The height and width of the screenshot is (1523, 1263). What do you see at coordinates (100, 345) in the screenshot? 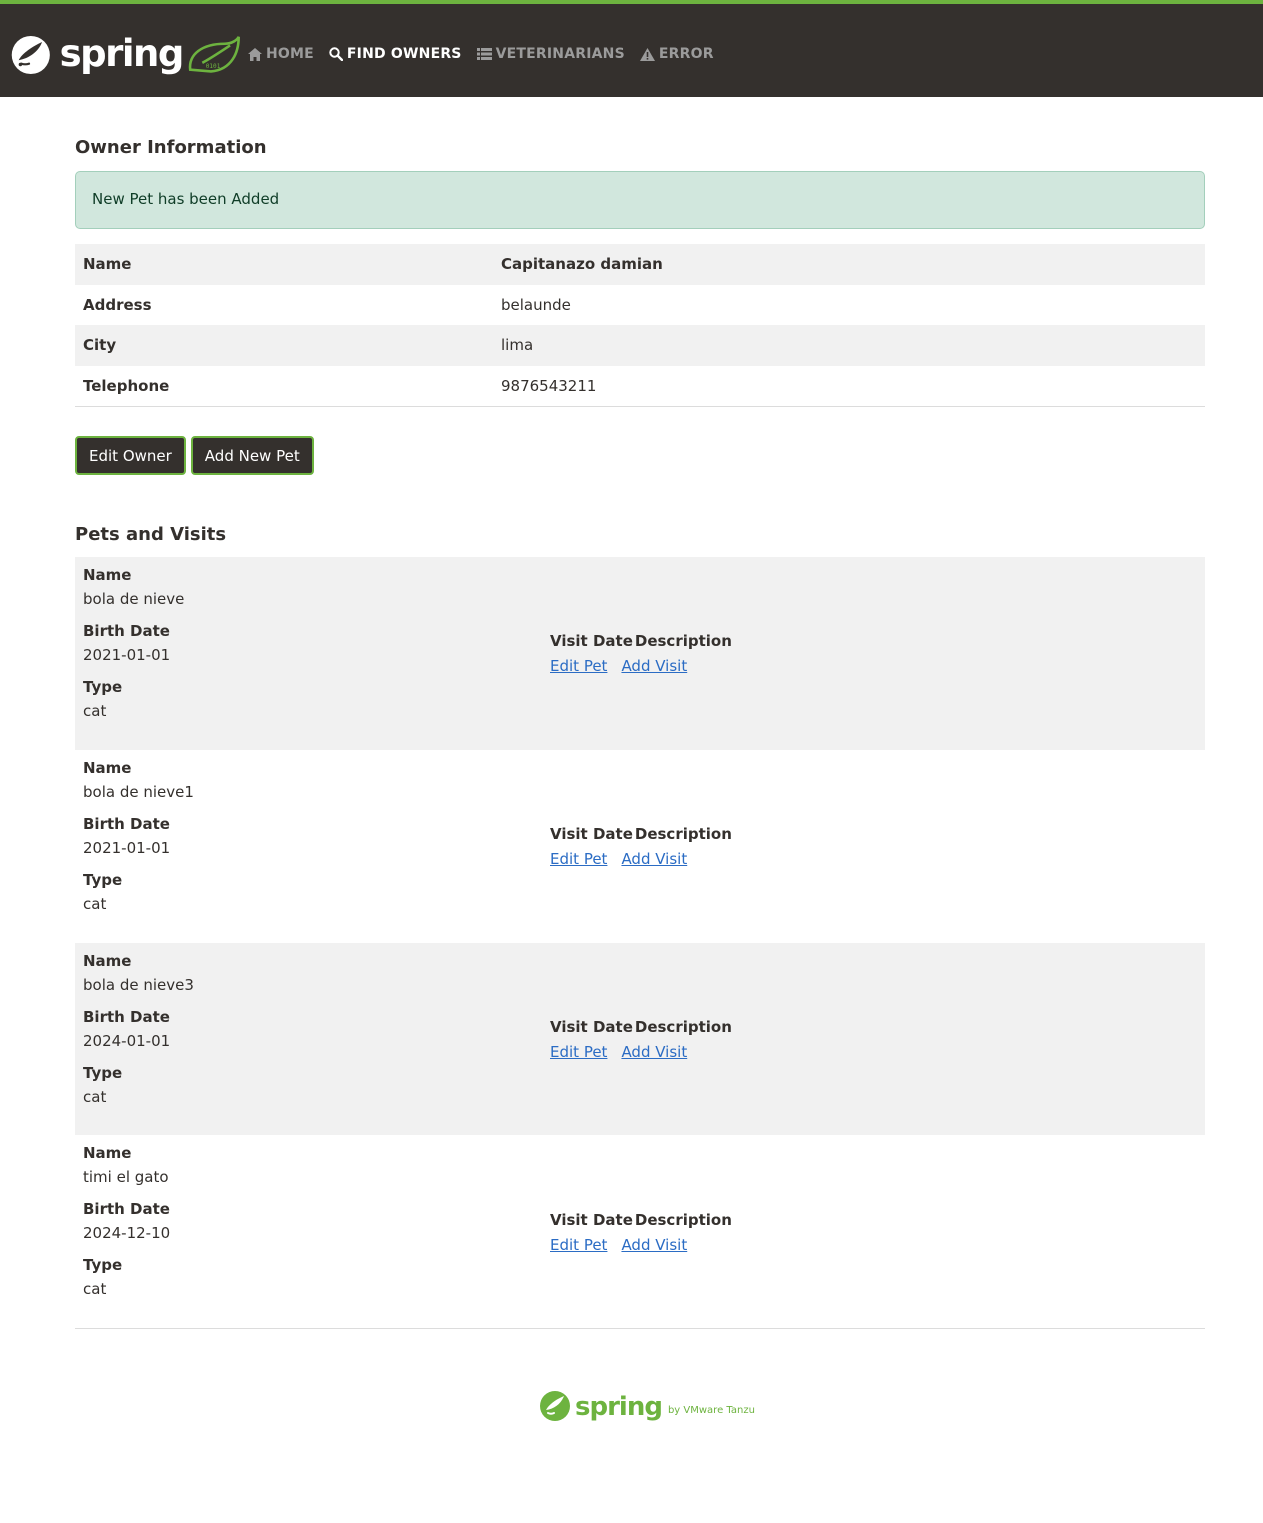
I see `owner-field-label: City` at bounding box center [100, 345].